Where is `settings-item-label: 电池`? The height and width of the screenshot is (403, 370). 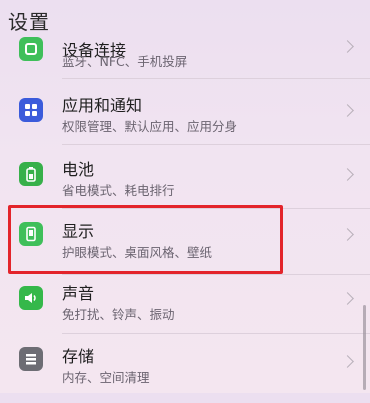 settings-item-label: 电池 is located at coordinates (78, 169).